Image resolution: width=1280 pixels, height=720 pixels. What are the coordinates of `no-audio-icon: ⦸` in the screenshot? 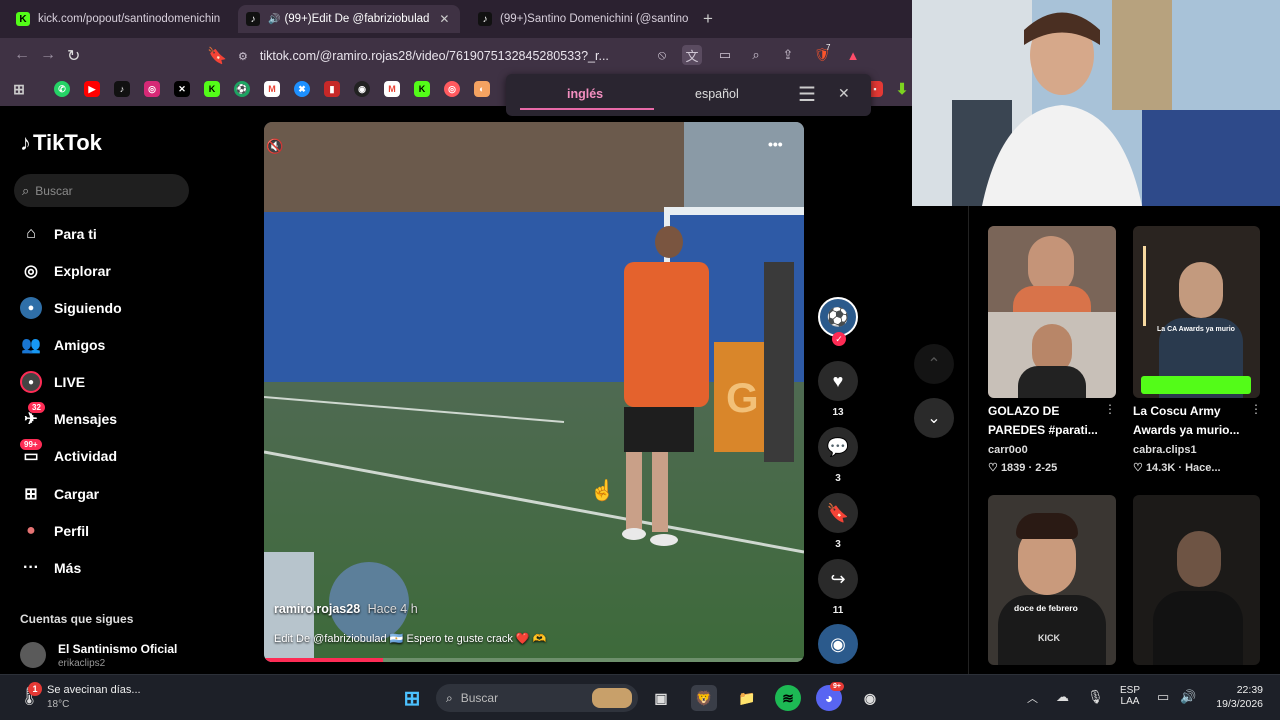 It's located at (662, 55).